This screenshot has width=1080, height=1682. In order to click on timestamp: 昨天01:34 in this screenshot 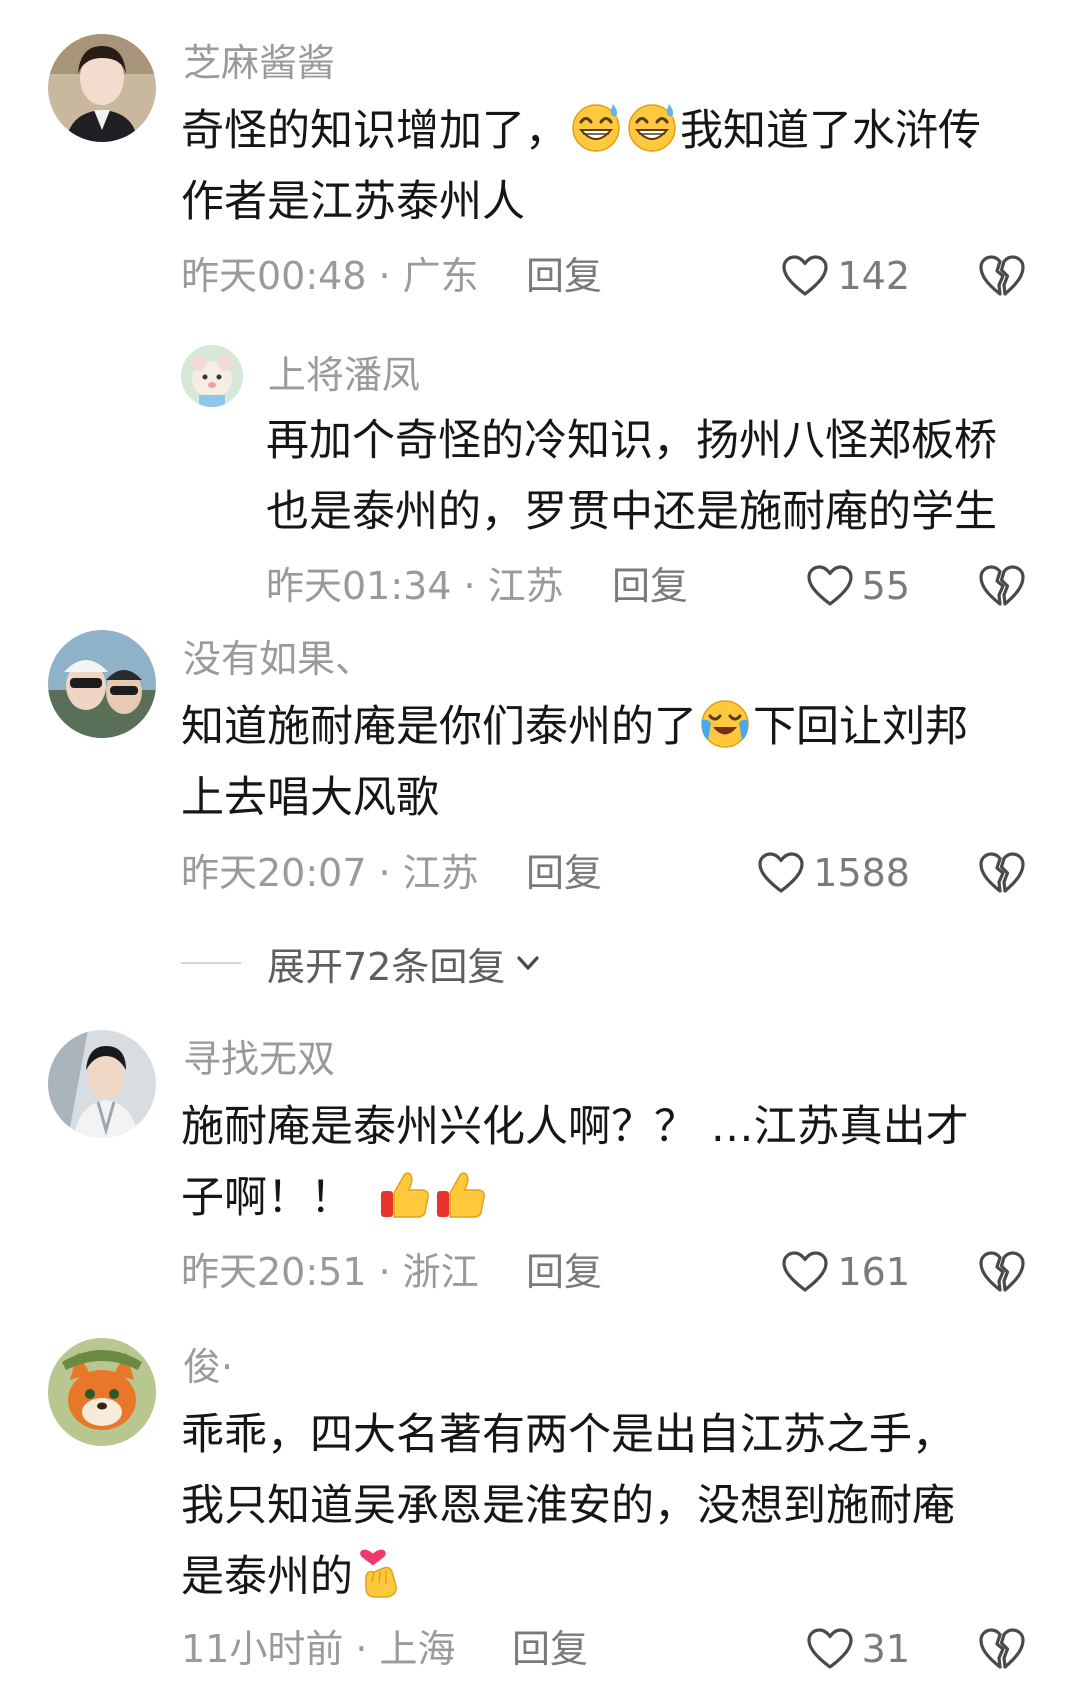, I will do `click(359, 586)`.